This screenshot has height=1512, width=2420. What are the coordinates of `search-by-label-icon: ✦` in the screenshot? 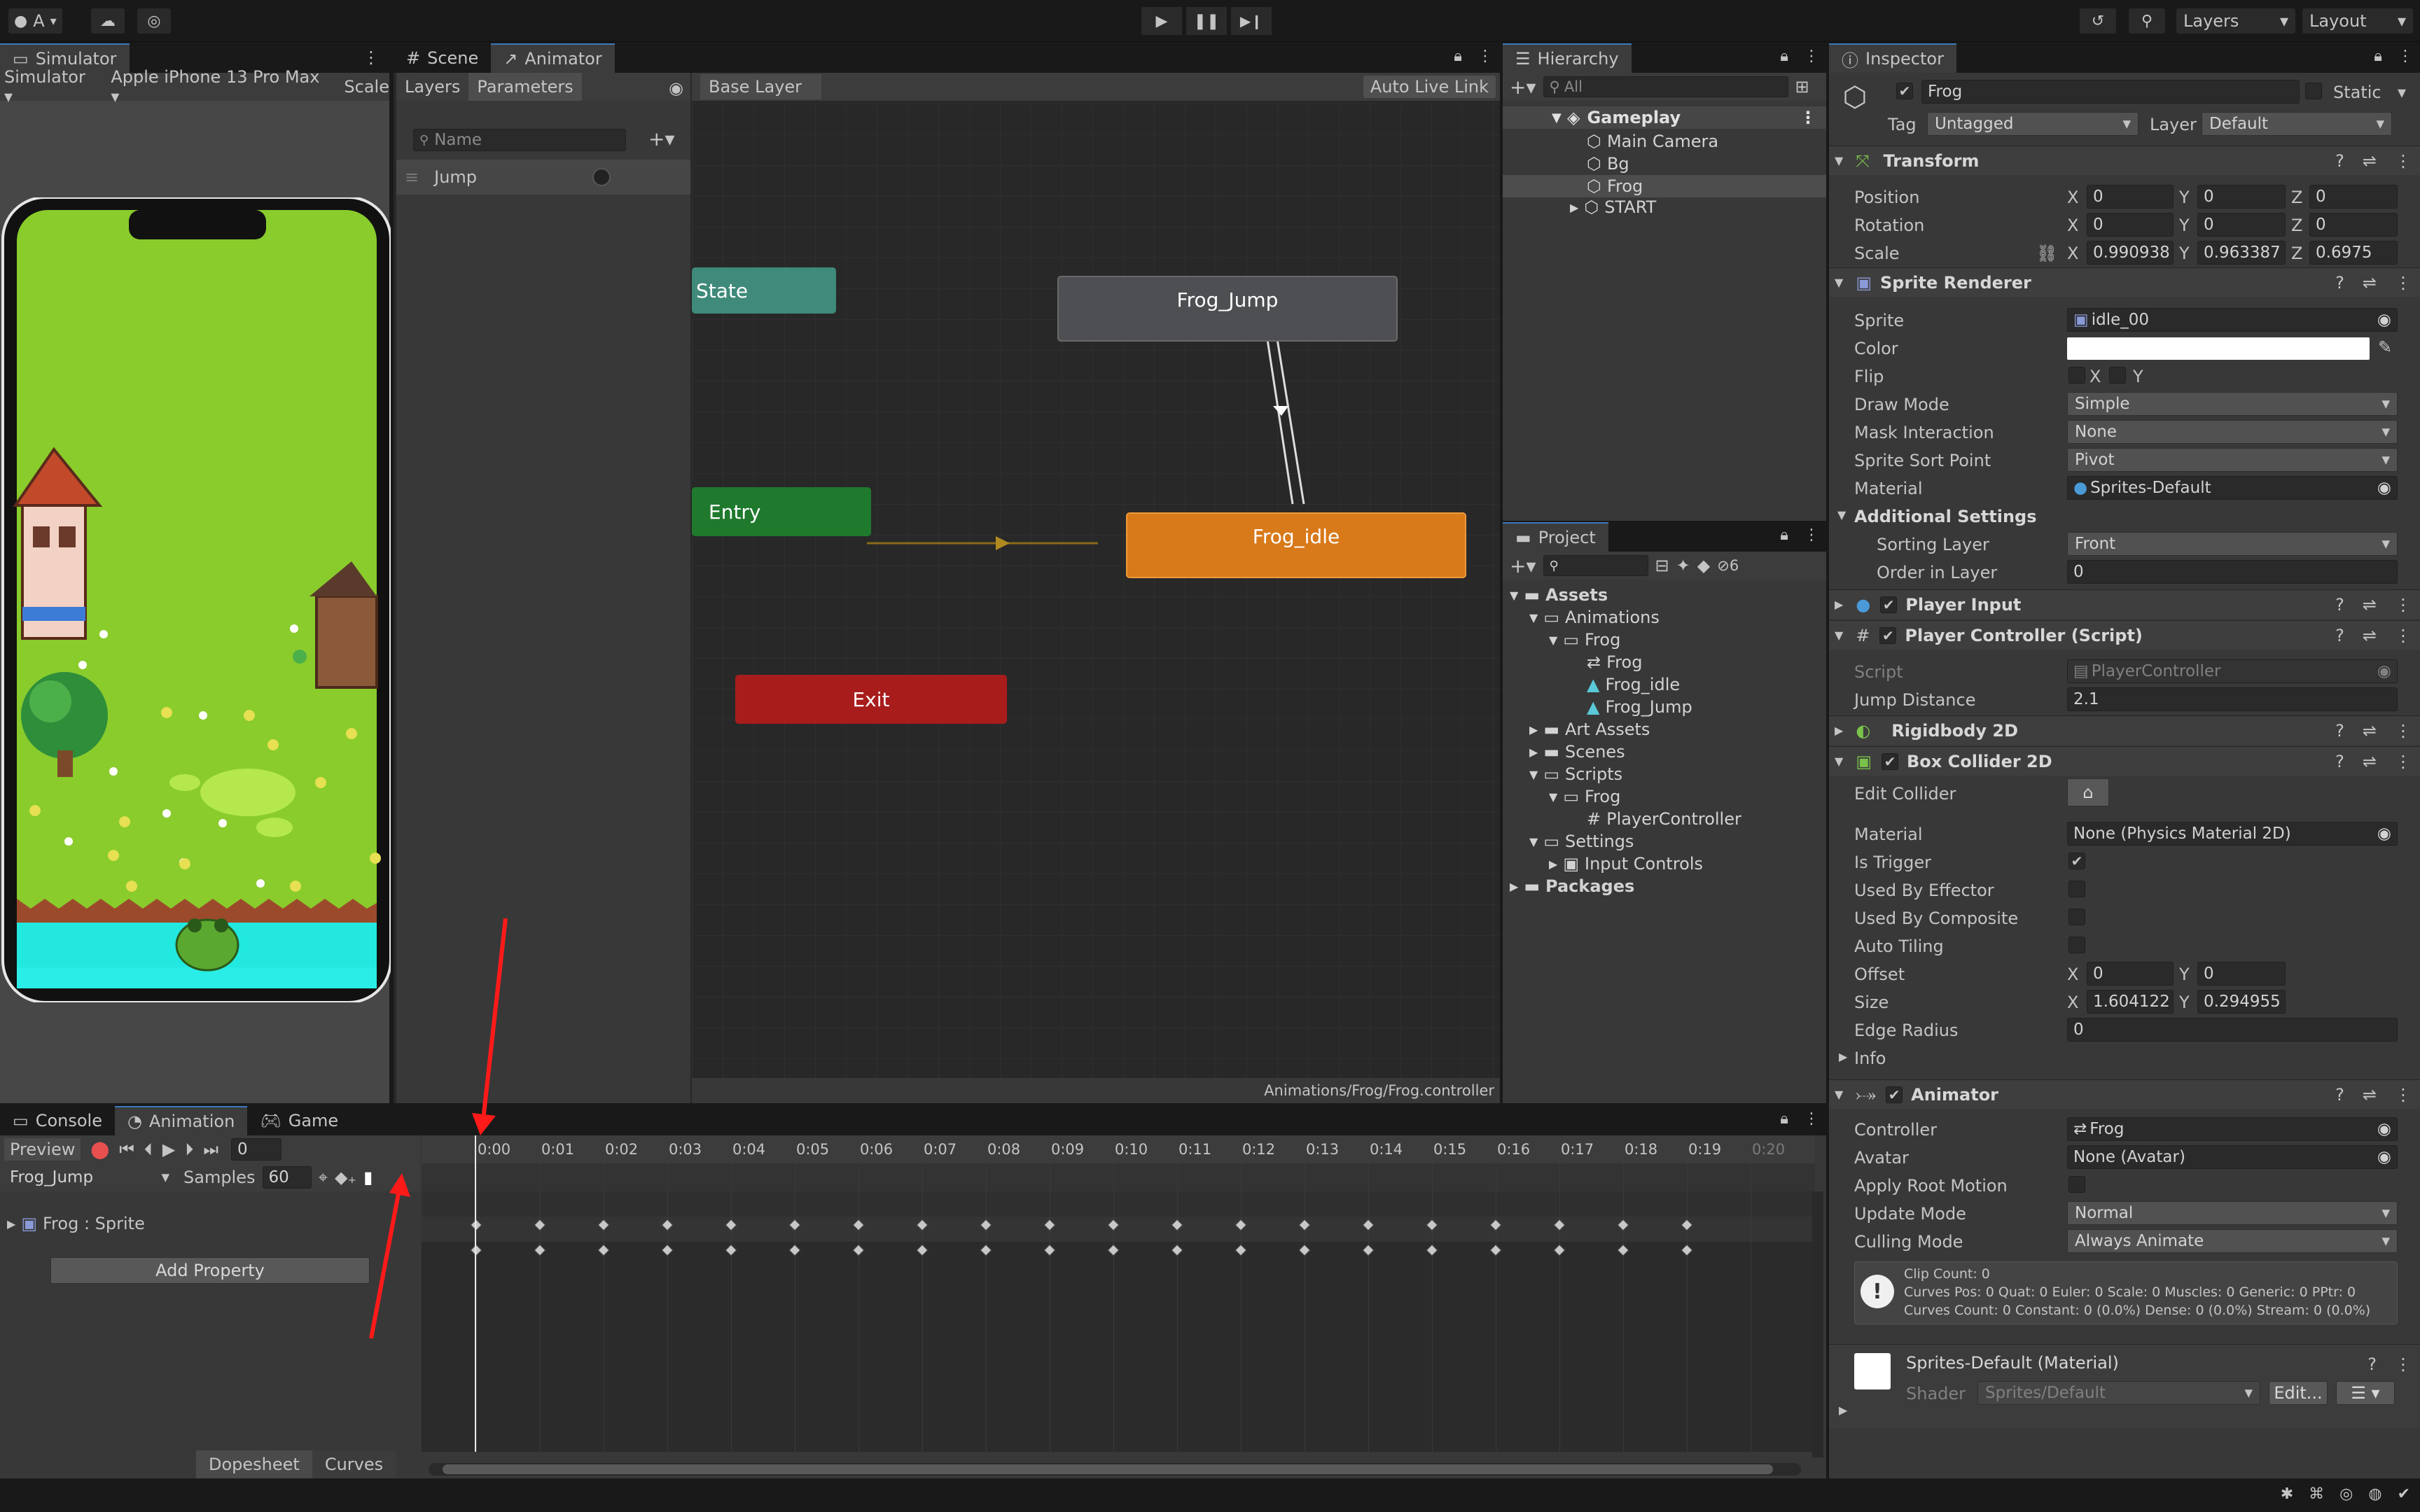 It's located at (1683, 565).